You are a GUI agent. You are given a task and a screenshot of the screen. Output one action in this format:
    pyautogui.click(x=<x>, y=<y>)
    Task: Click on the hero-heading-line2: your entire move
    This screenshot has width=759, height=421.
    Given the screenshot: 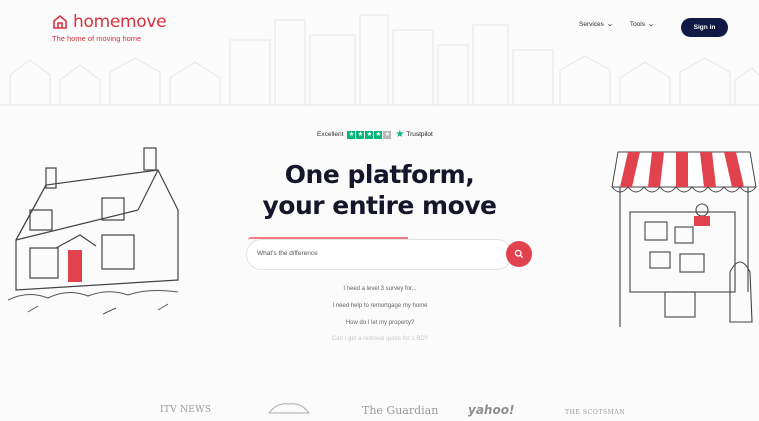 What is the action you would take?
    pyautogui.click(x=379, y=205)
    